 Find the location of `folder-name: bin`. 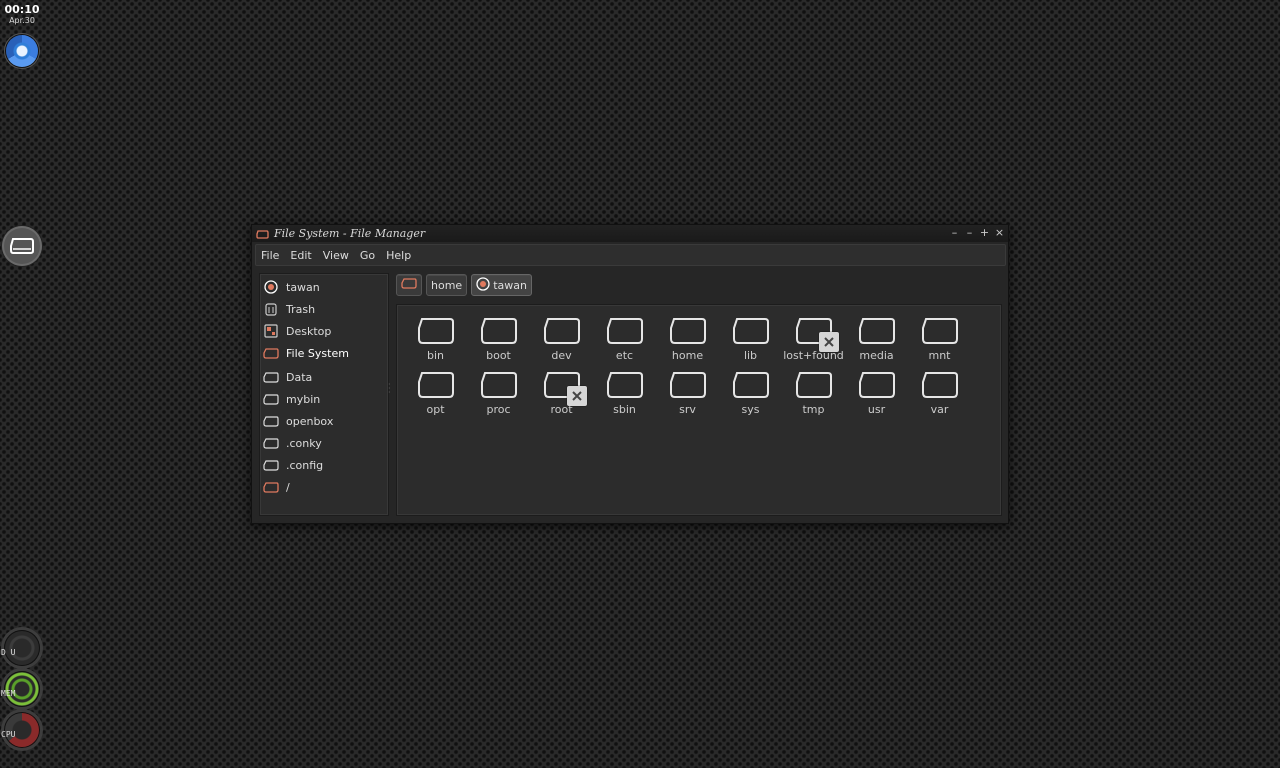

folder-name: bin is located at coordinates (435, 355).